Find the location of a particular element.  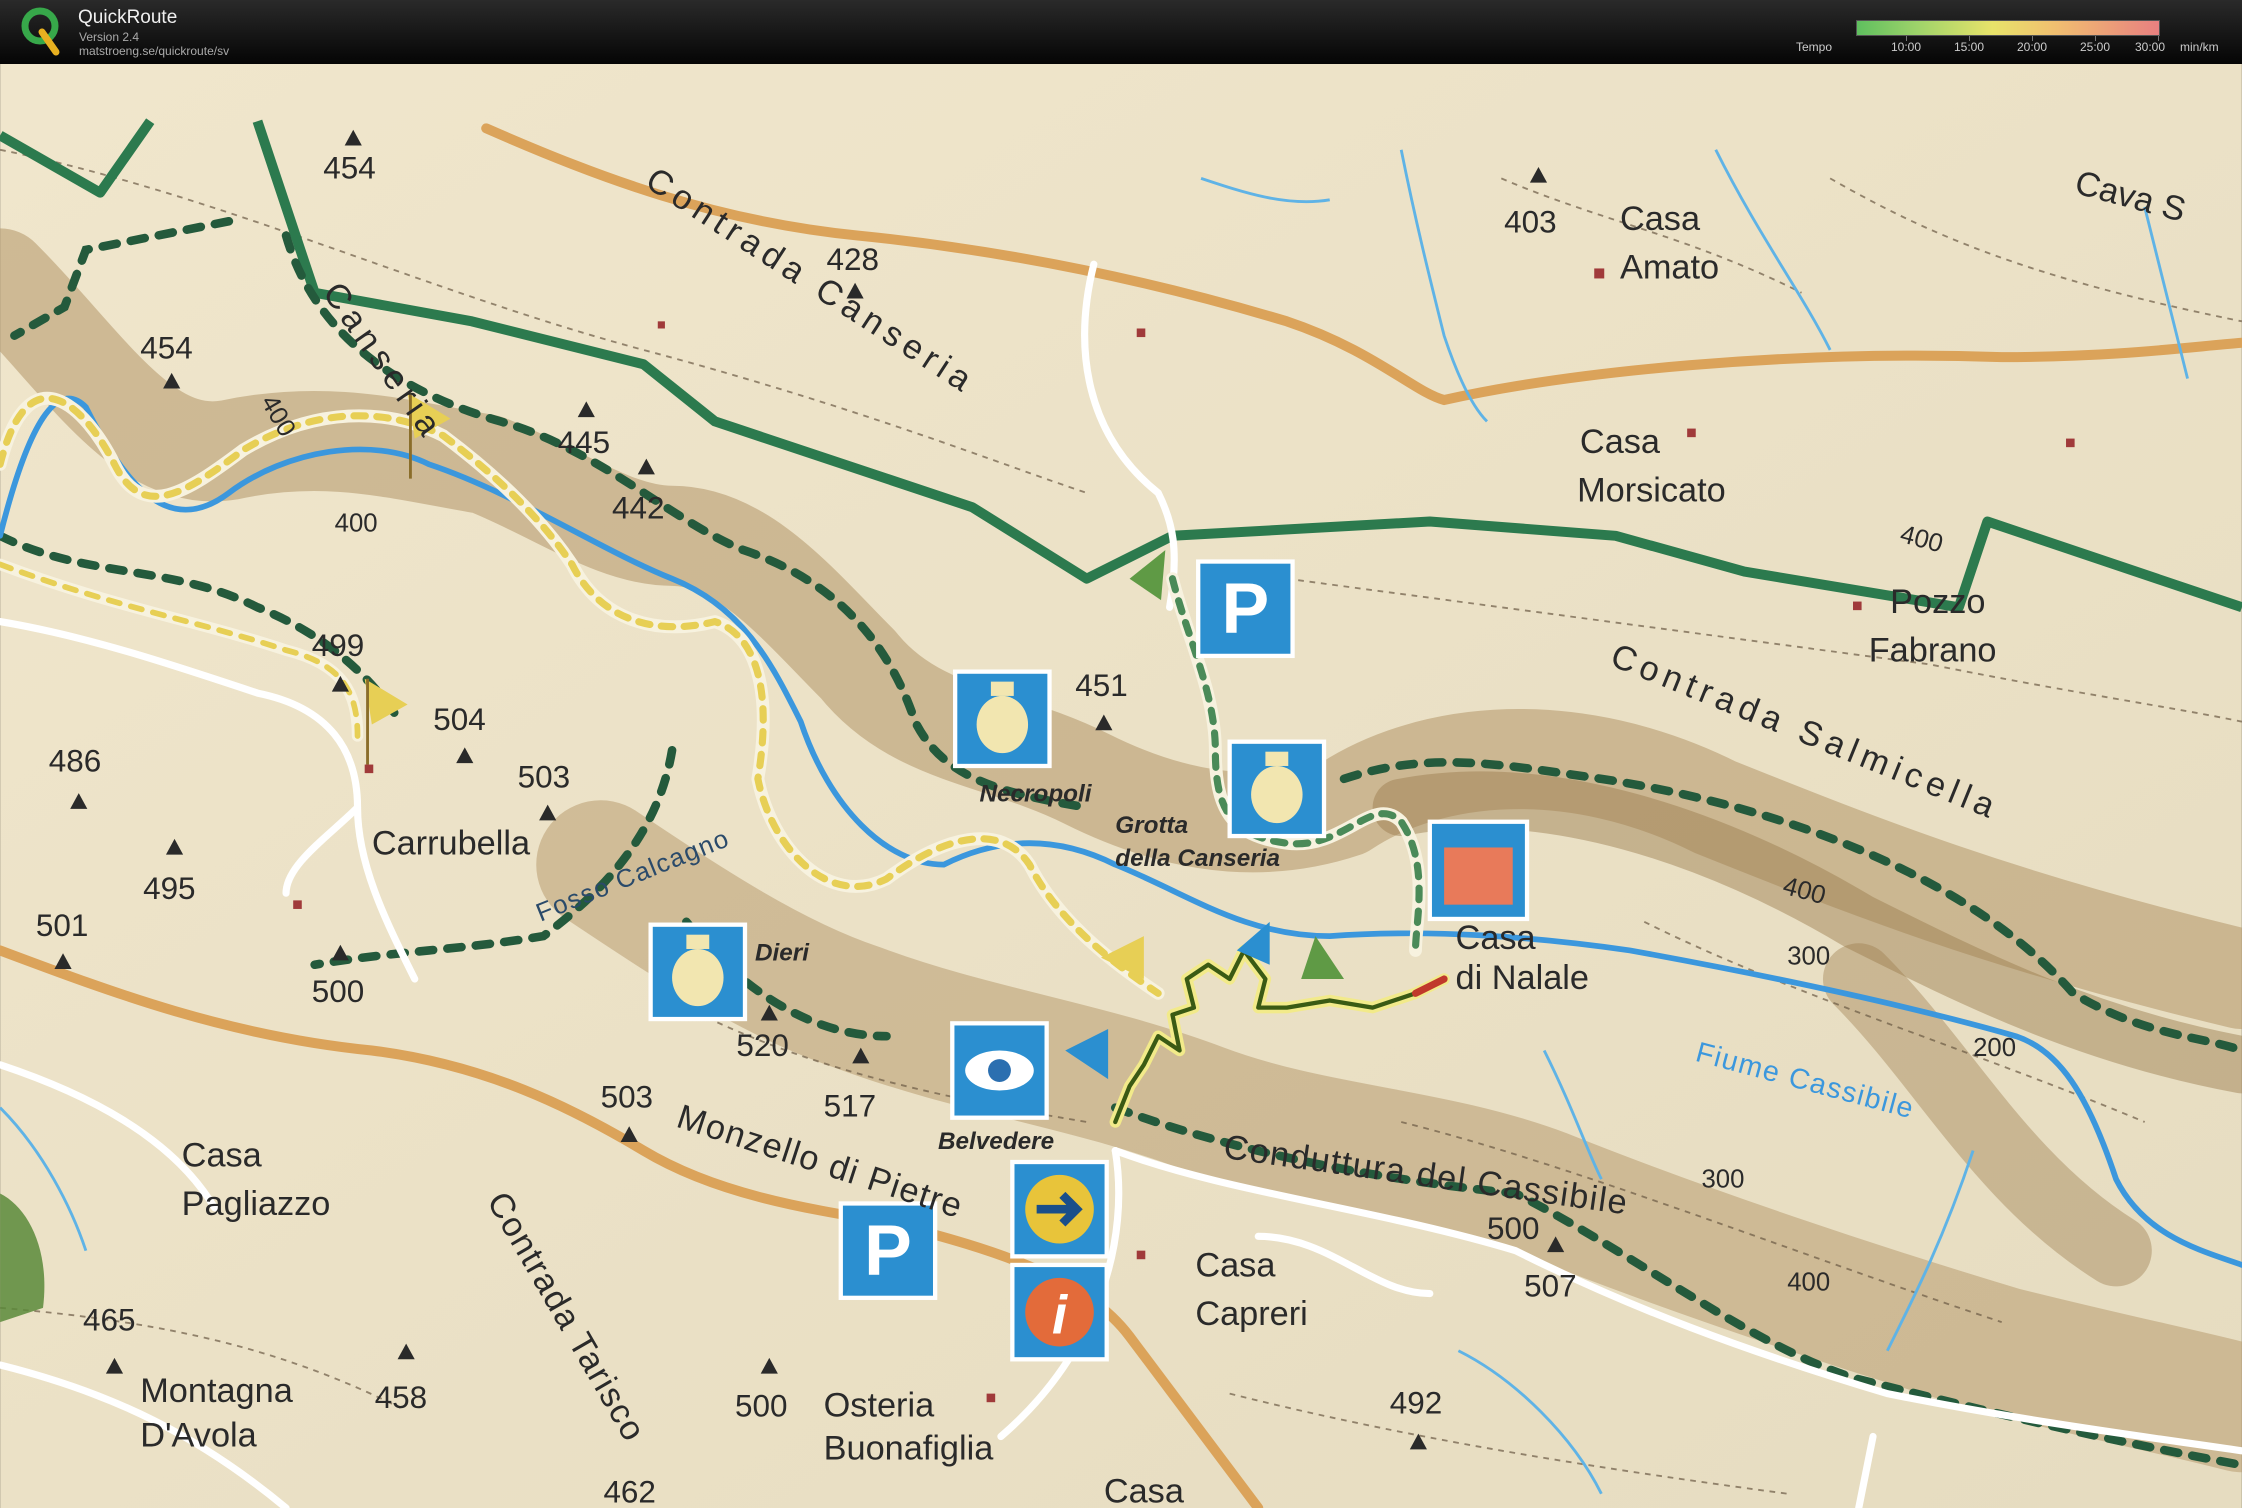

place-label: Morsicato is located at coordinates (1651, 490).